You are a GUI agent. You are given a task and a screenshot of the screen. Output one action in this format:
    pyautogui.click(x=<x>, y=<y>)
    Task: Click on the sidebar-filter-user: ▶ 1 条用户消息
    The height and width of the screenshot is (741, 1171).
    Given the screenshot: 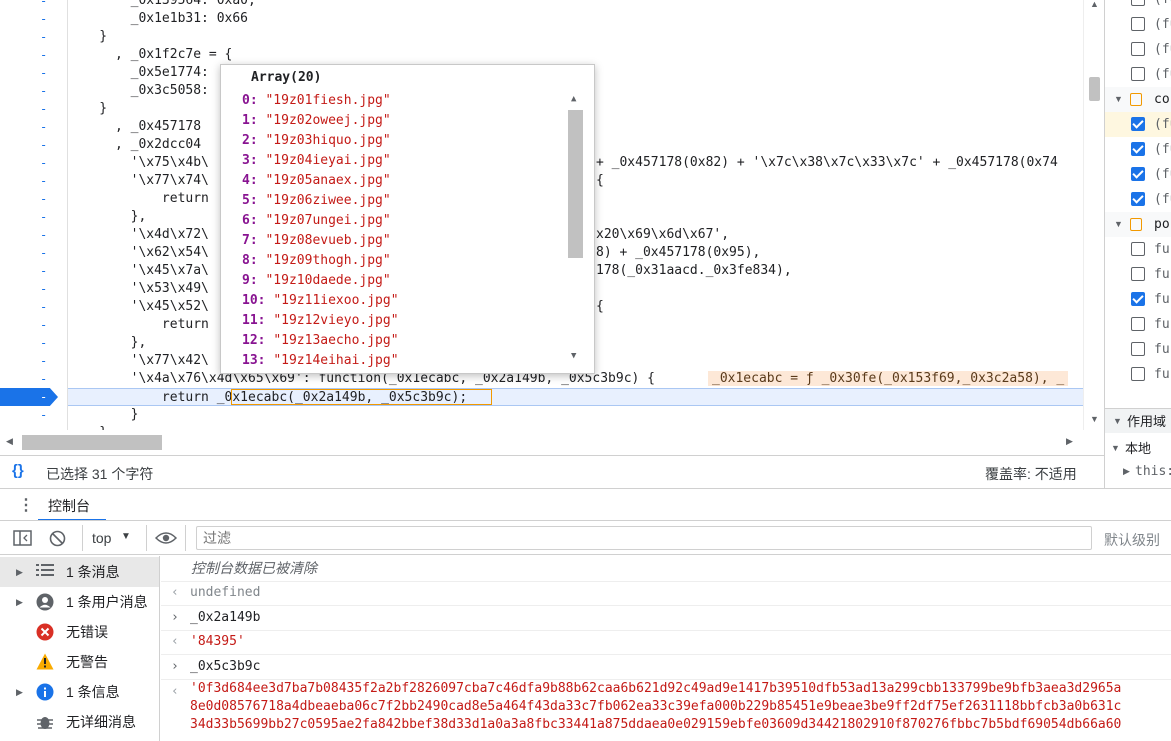 What is the action you would take?
    pyautogui.click(x=79, y=602)
    